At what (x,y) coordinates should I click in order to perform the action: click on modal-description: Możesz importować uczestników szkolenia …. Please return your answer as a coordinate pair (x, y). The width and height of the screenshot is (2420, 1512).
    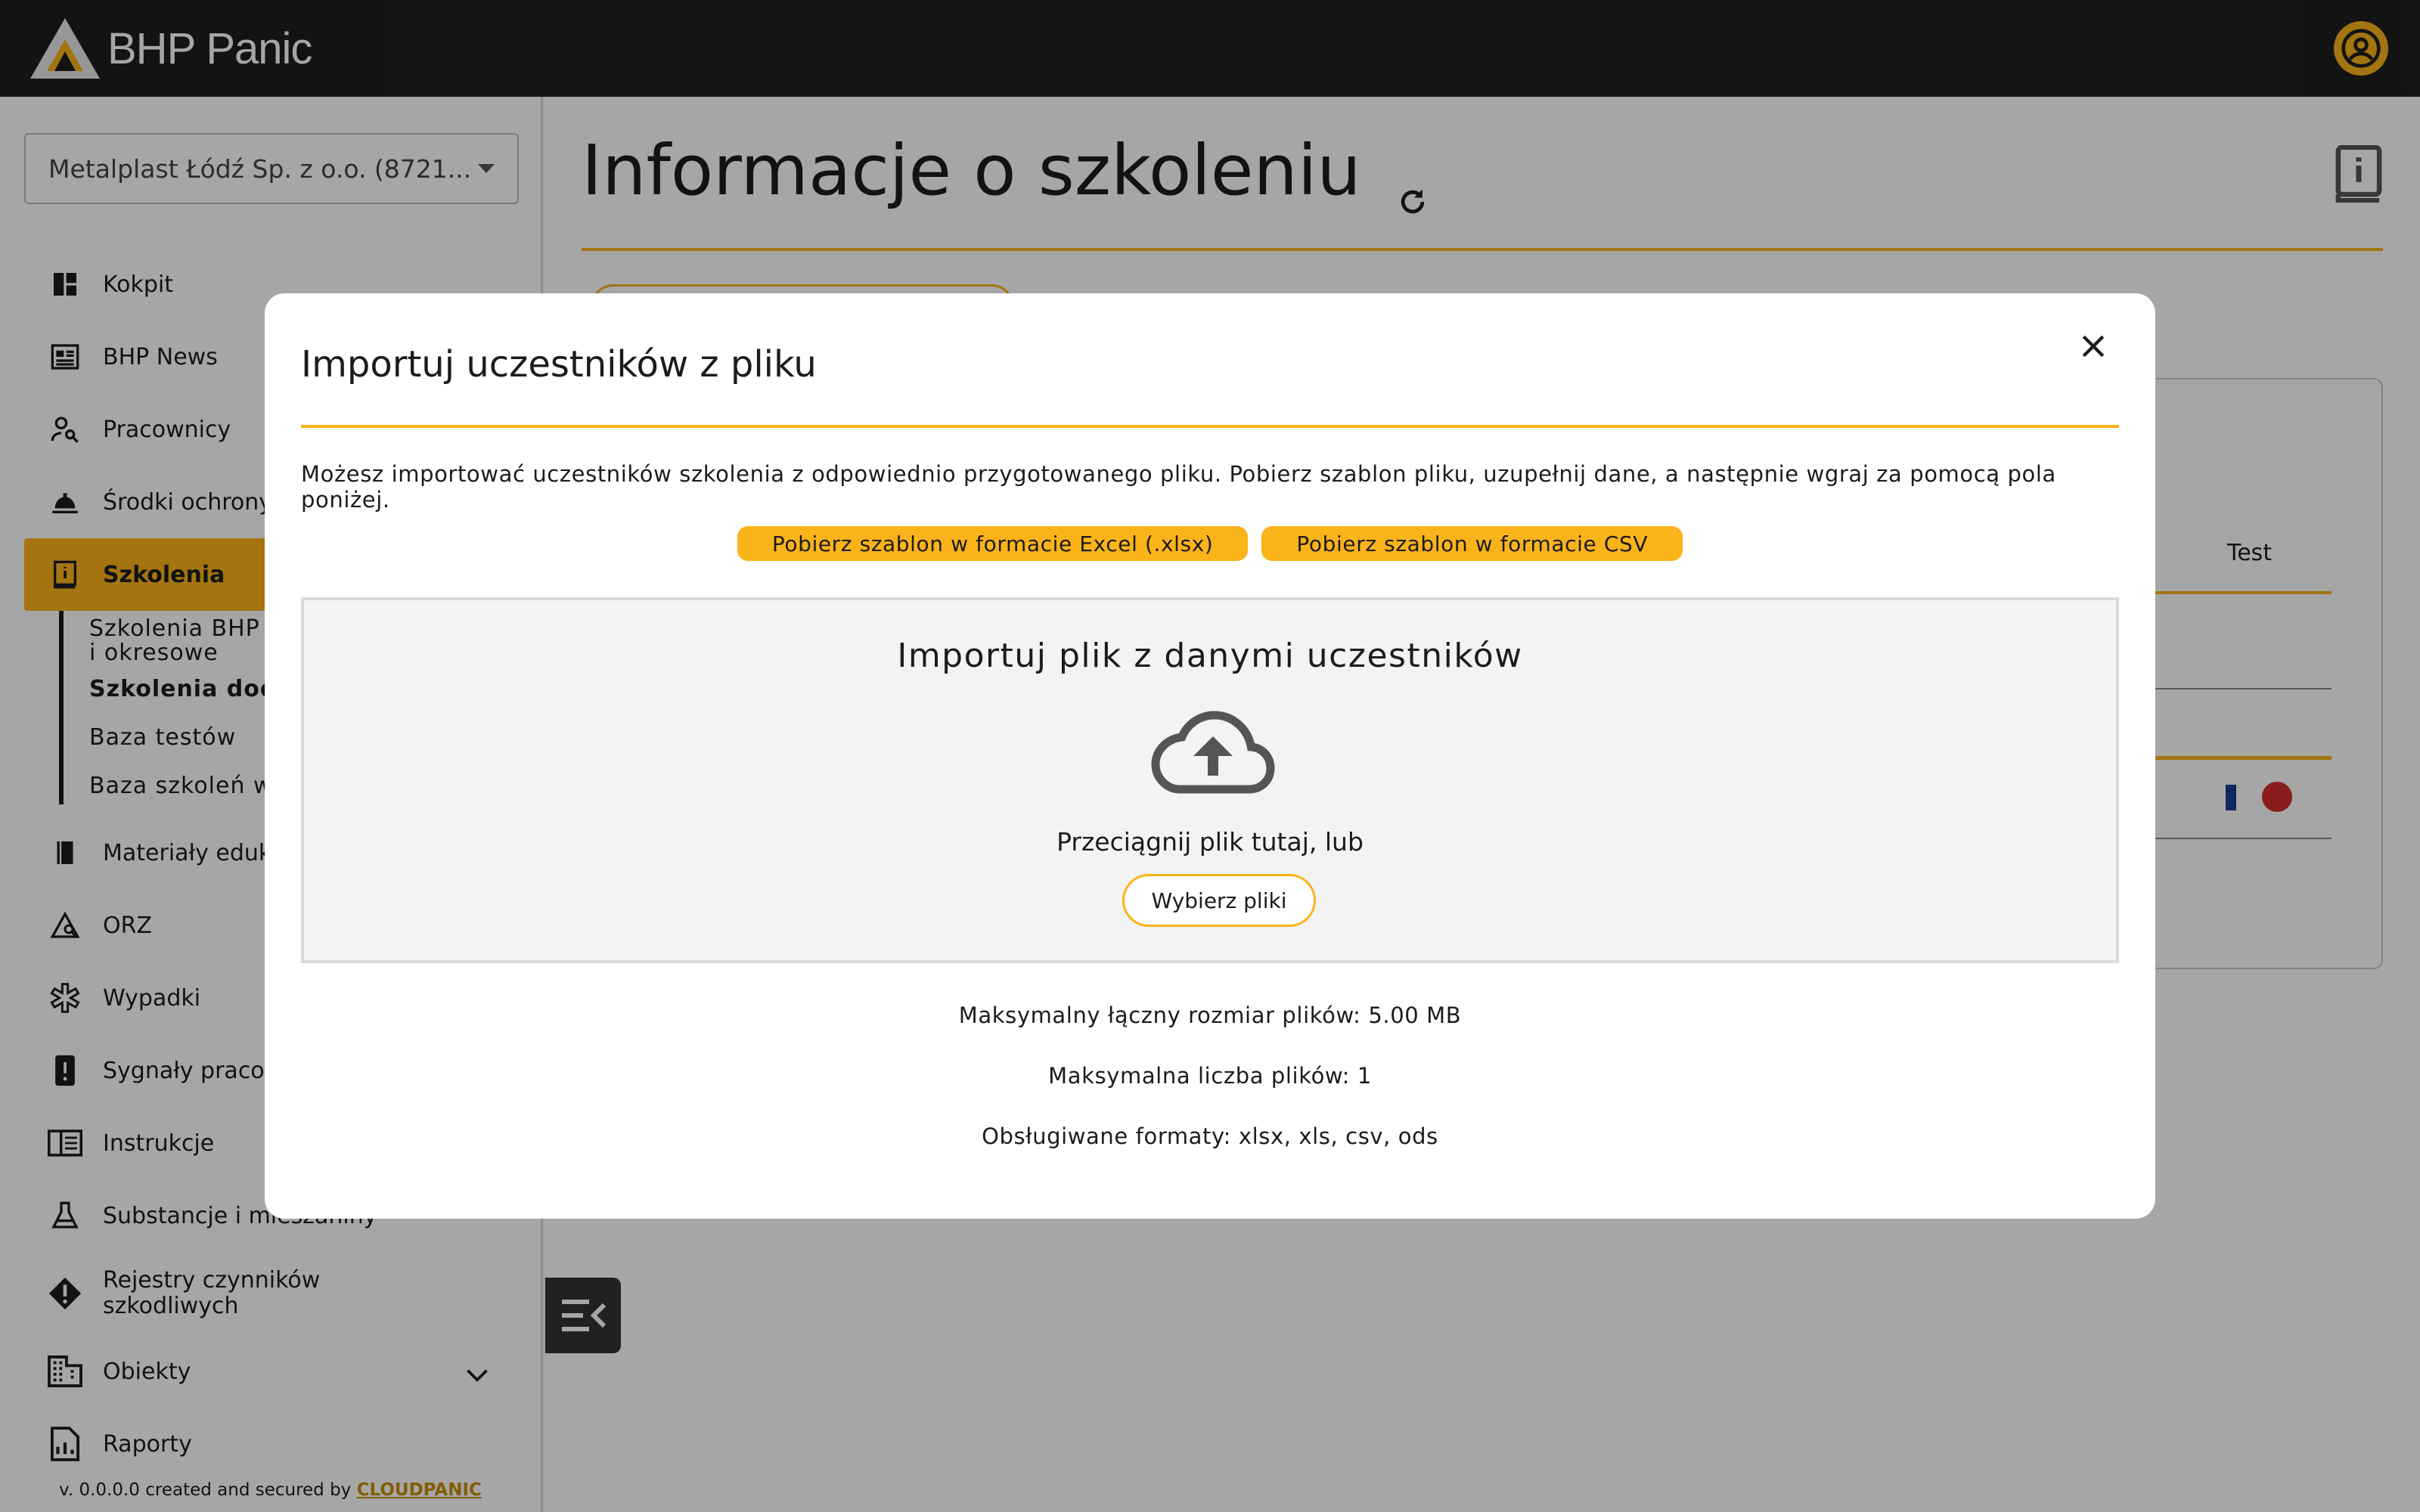
    Looking at the image, I should click on (1178, 487).